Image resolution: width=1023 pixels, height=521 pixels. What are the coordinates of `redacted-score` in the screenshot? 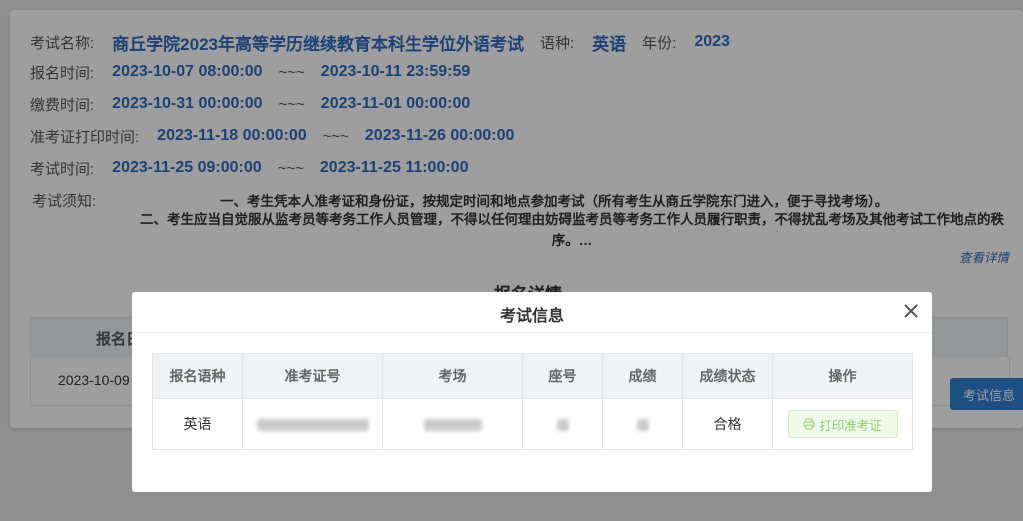 It's located at (642, 425).